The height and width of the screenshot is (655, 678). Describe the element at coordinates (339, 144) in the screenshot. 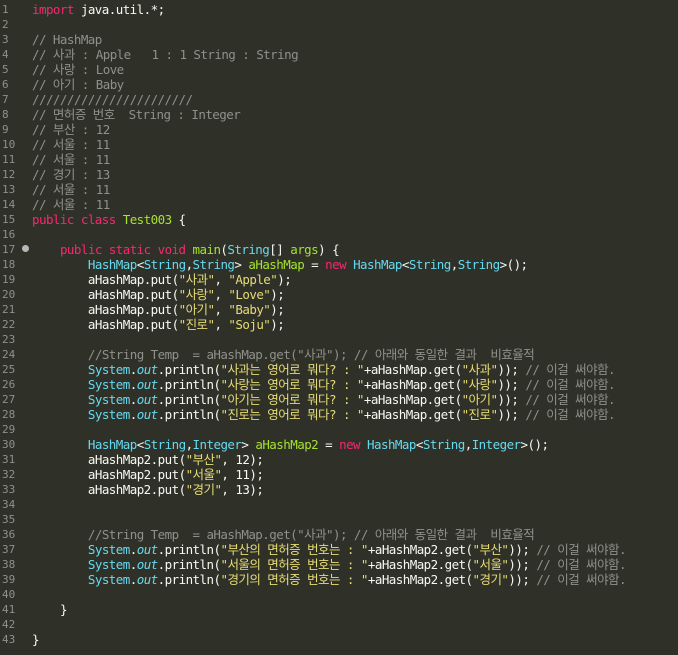

I see `code-line: 10 // 서울 : 11` at that location.